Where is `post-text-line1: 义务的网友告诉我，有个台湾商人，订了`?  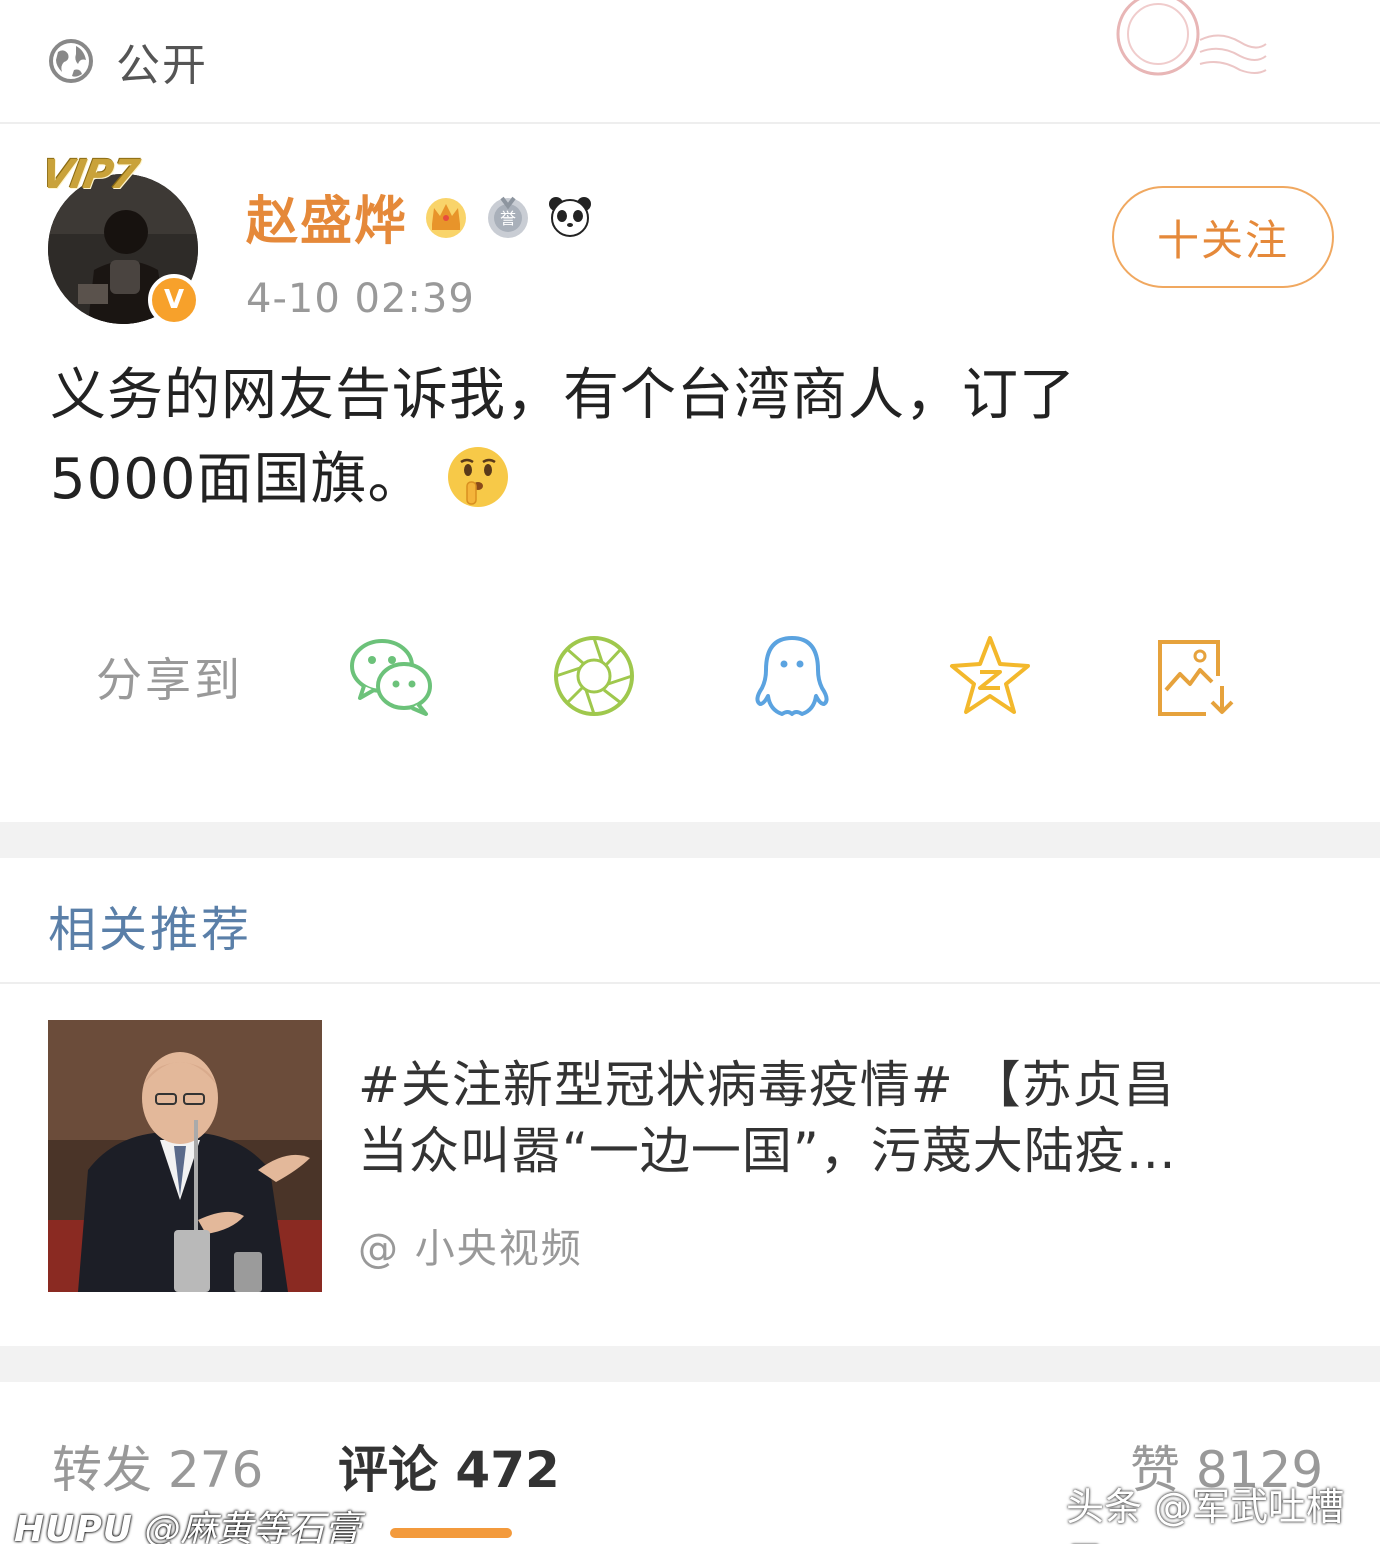 post-text-line1: 义务的网友告诉我，有个台湾商人，订了 is located at coordinates (563, 395).